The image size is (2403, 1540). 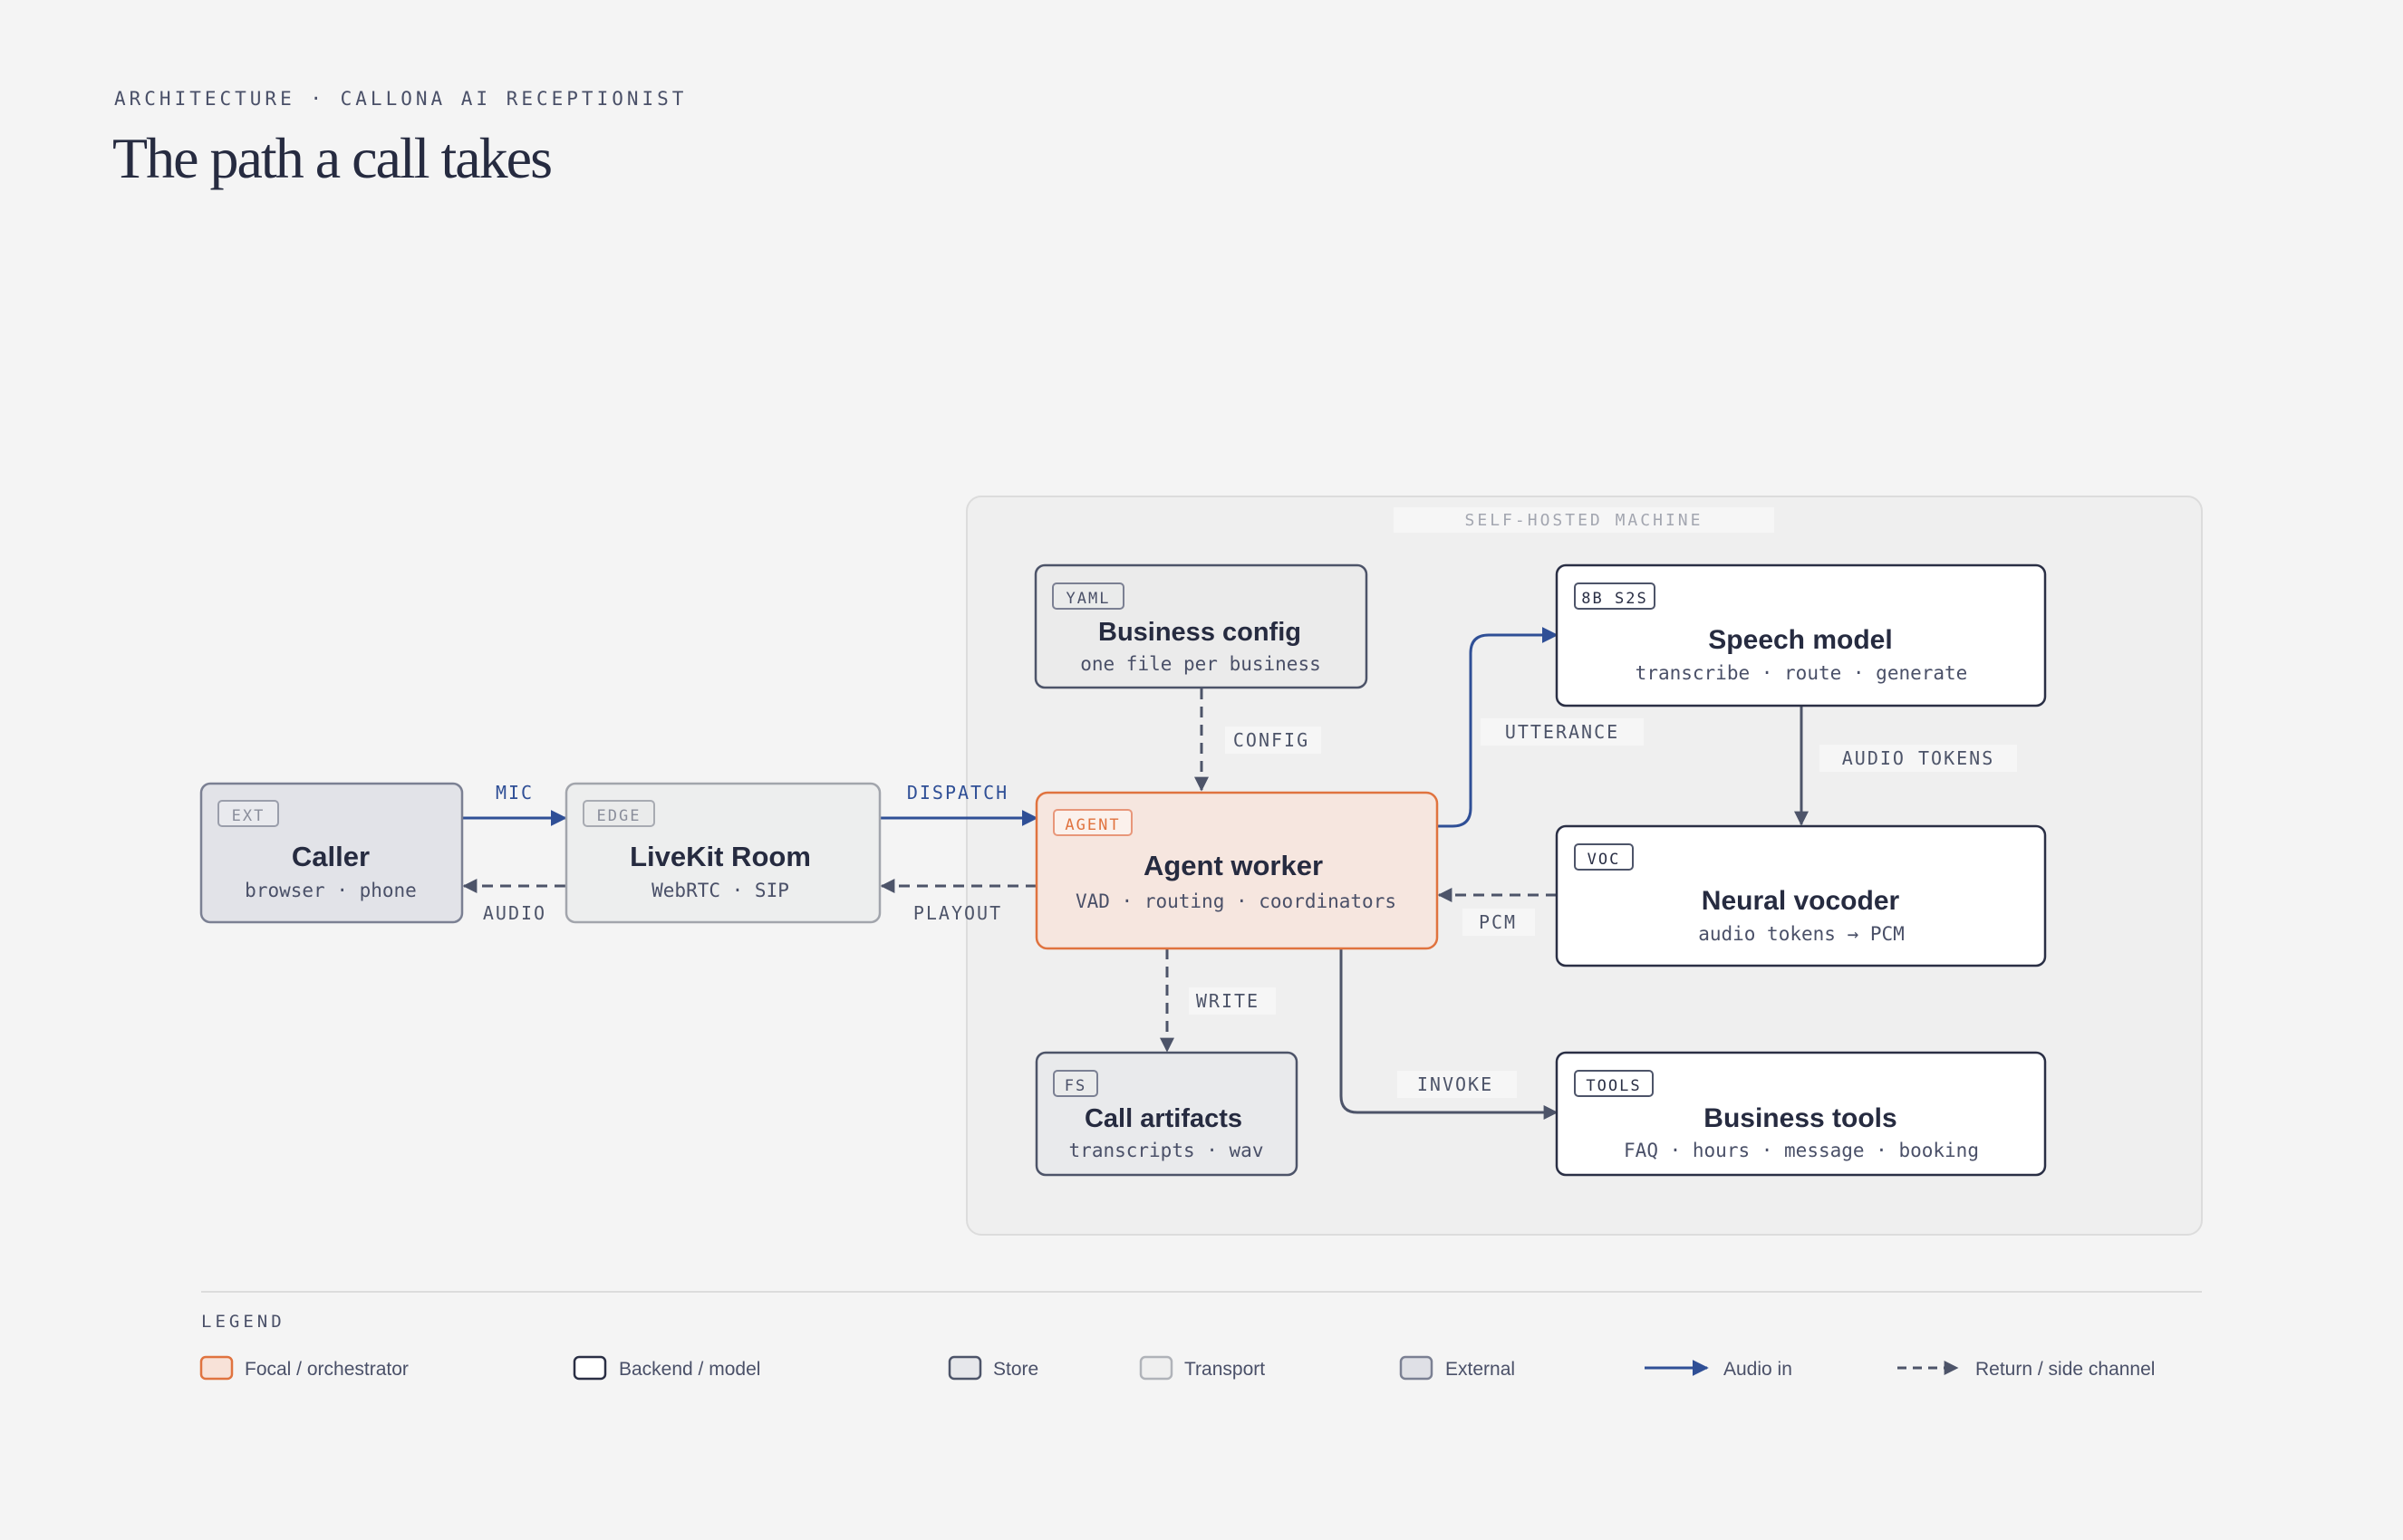 I want to click on node-artifacts-tag: FS, so click(x=1075, y=1086).